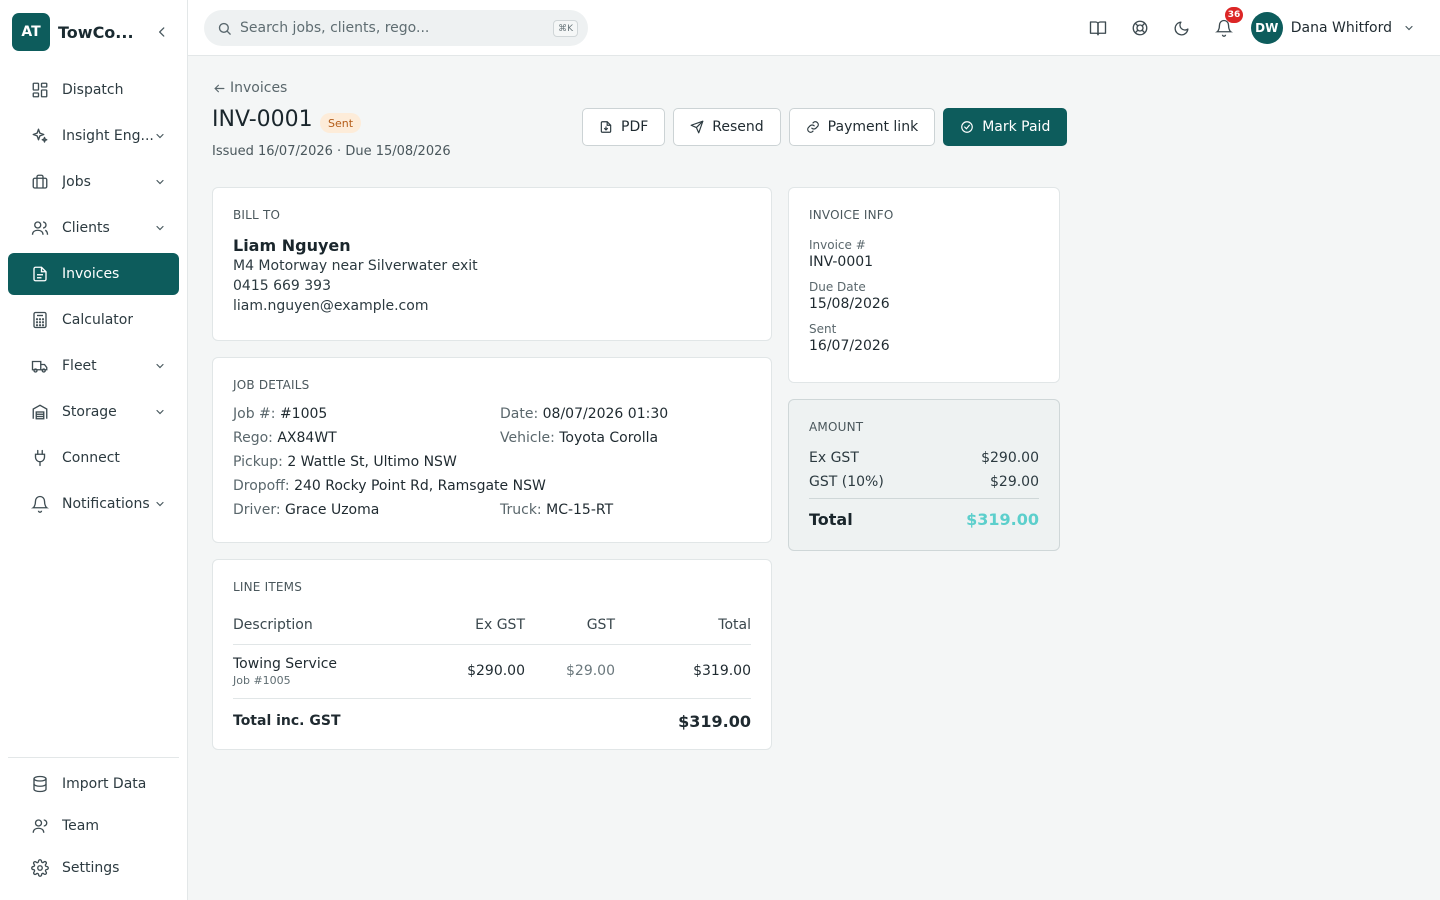 This screenshot has width=1440, height=900. Describe the element at coordinates (40, 90) in the screenshot. I see `dashboard-icon` at that location.